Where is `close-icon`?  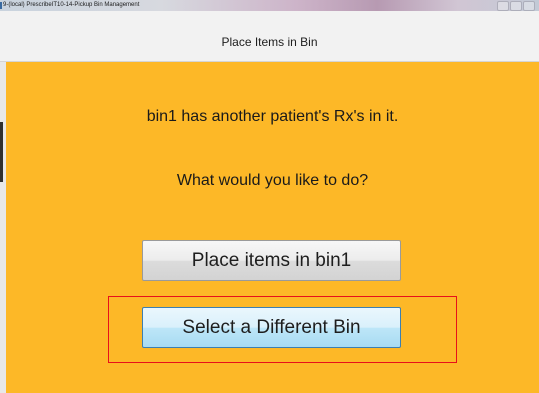
close-icon is located at coordinates (529, 6).